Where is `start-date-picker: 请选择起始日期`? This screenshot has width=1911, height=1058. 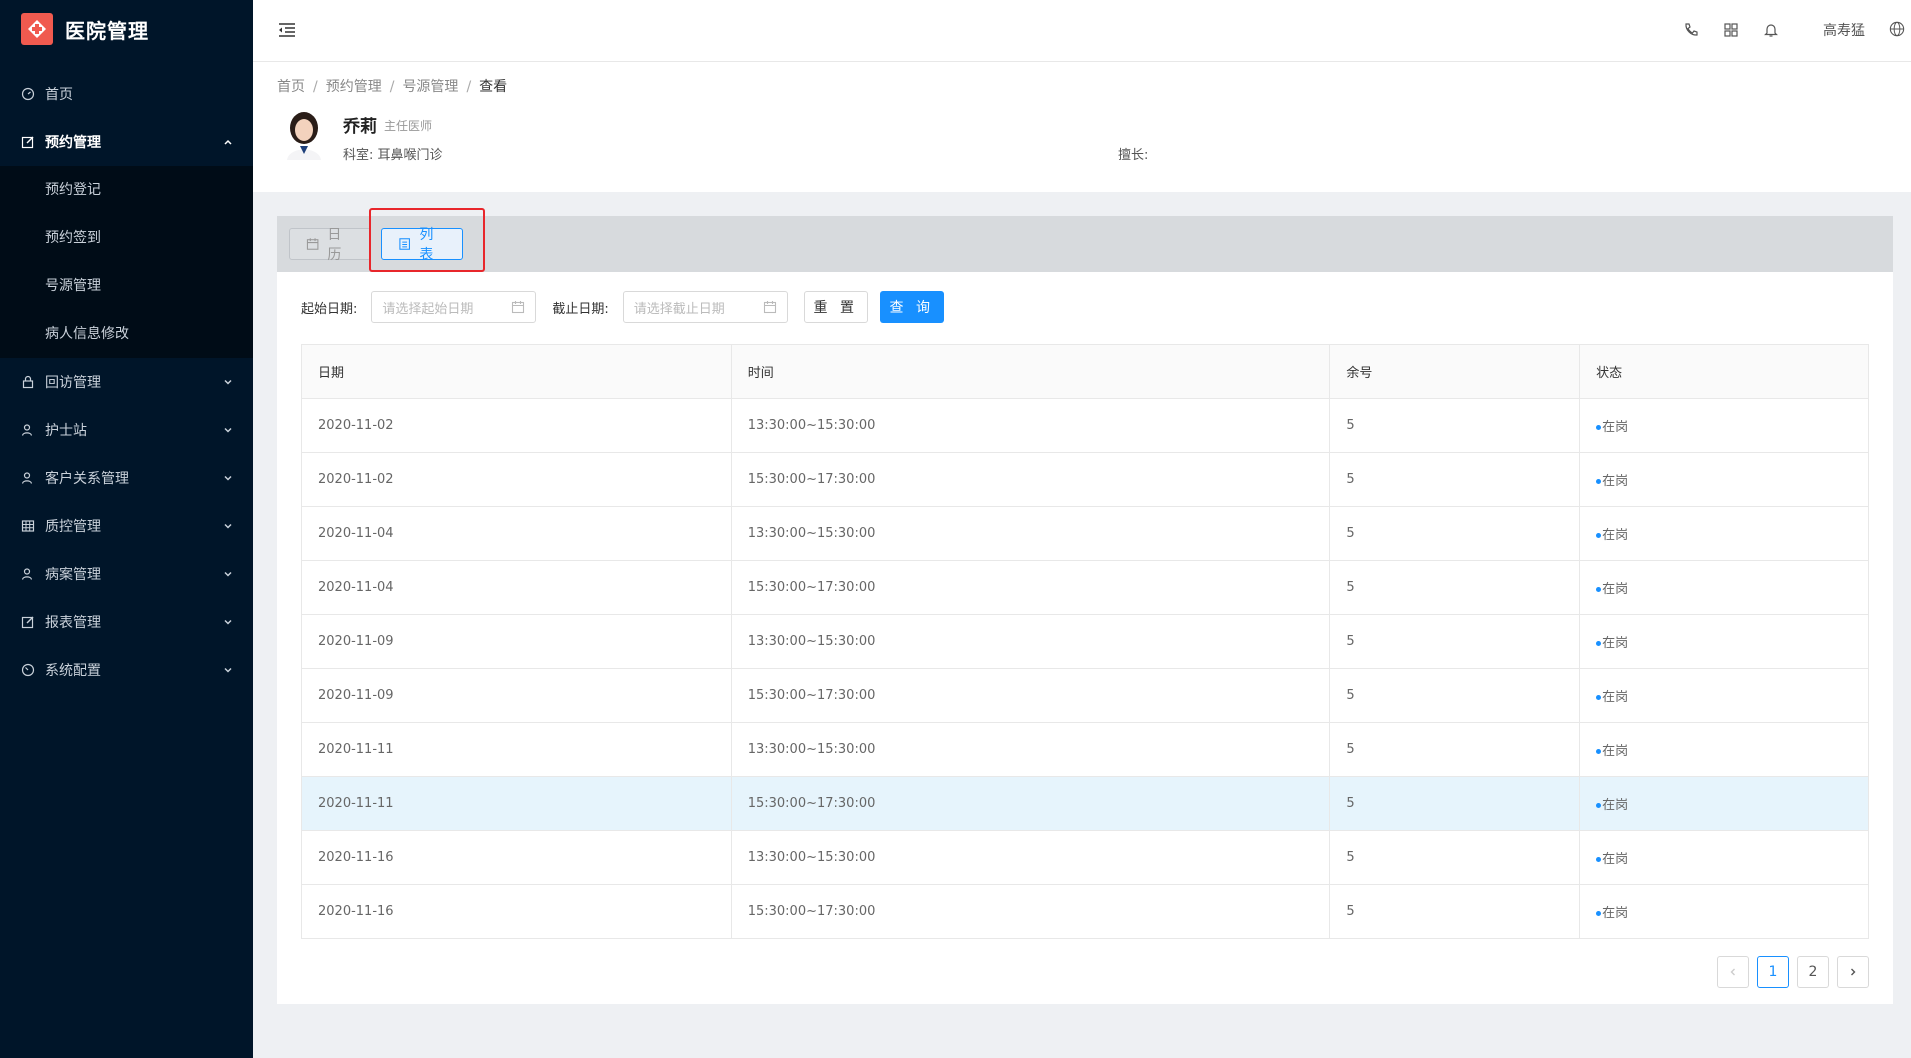 start-date-picker: 请选择起始日期 is located at coordinates (454, 307).